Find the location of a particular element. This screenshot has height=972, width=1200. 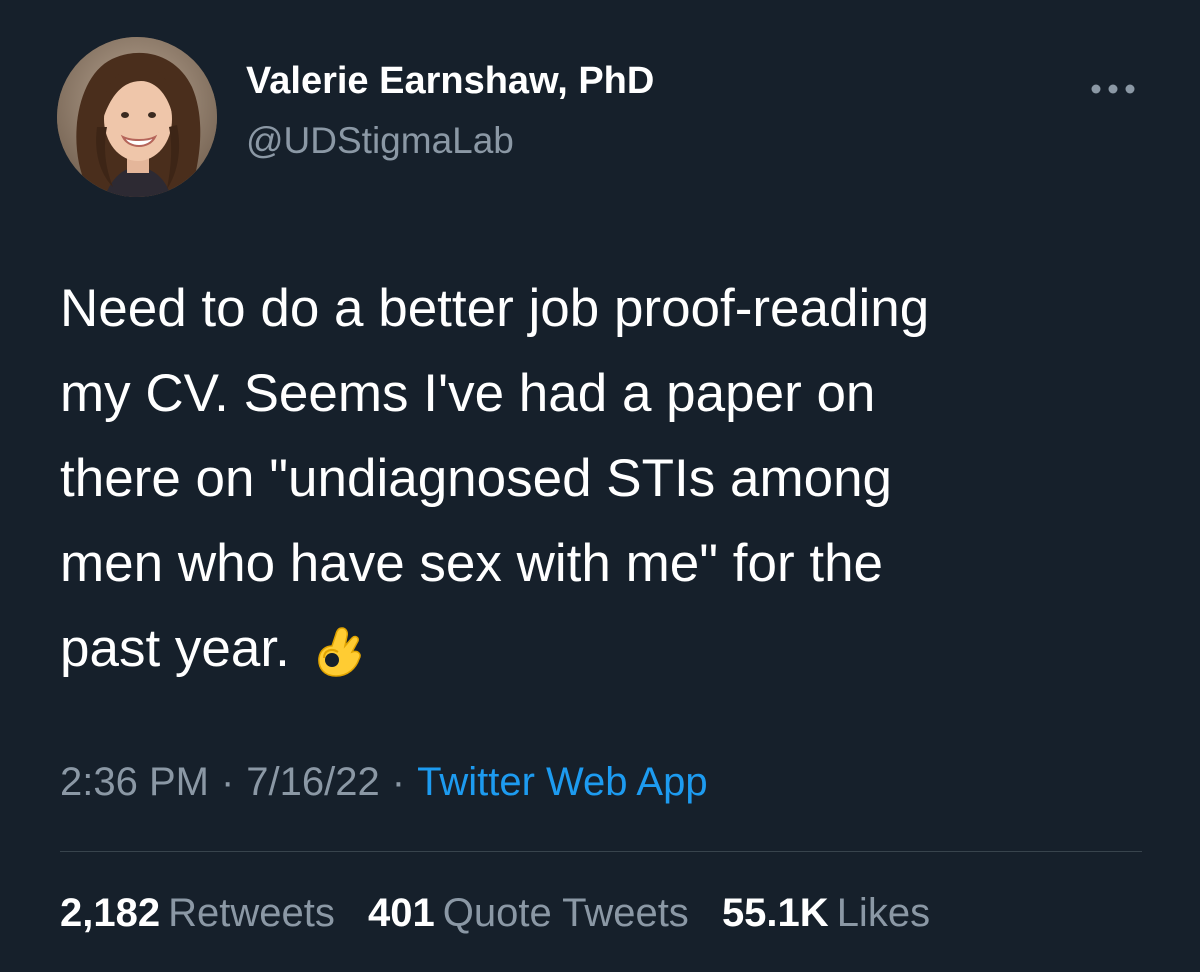

tweet-text-line: Need to do a better job proof-reading is located at coordinates (495, 308).